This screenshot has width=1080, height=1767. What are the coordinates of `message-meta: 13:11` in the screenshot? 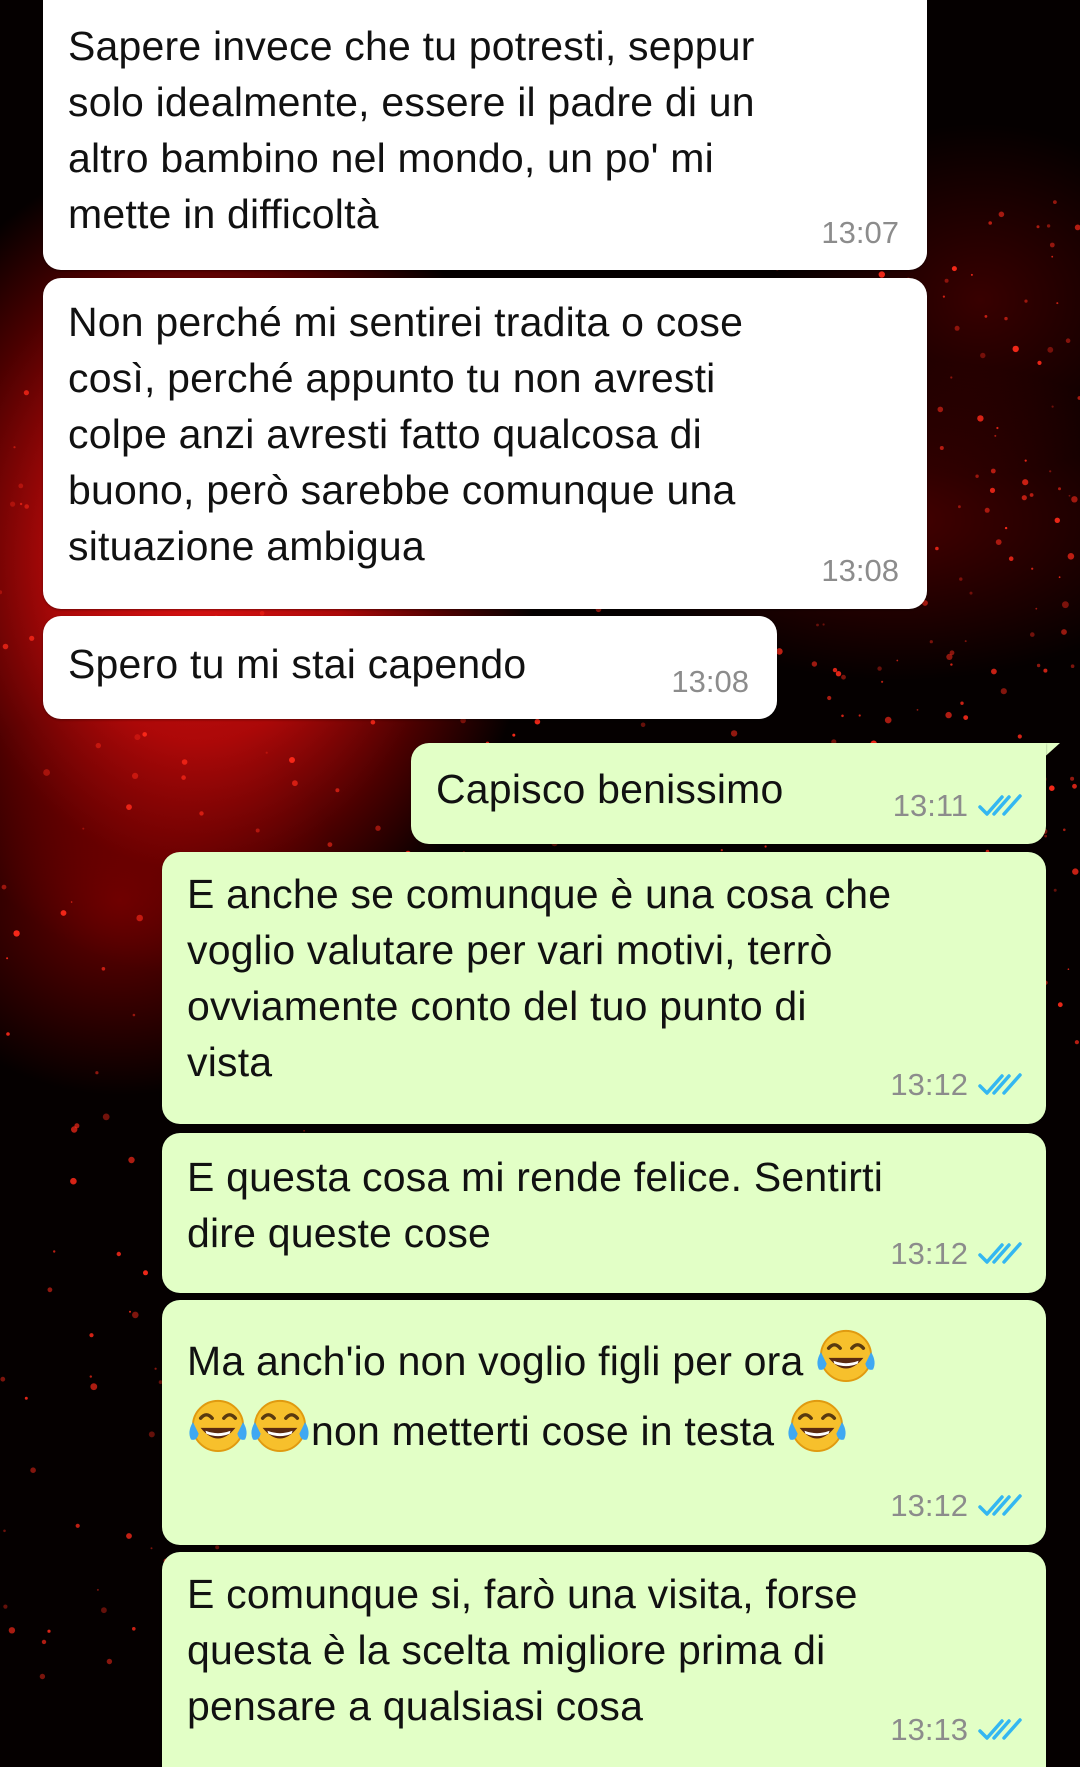 It's located at (958, 806).